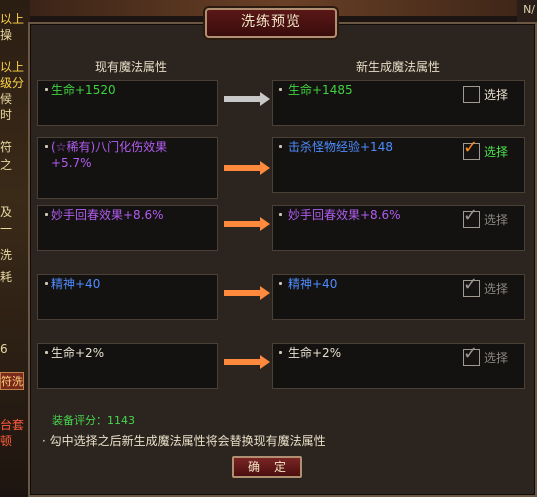 This screenshot has height=497, width=537. What do you see at coordinates (340, 147) in the screenshot?
I see `new-attribute-text: 击杀怪物经验+148` at bounding box center [340, 147].